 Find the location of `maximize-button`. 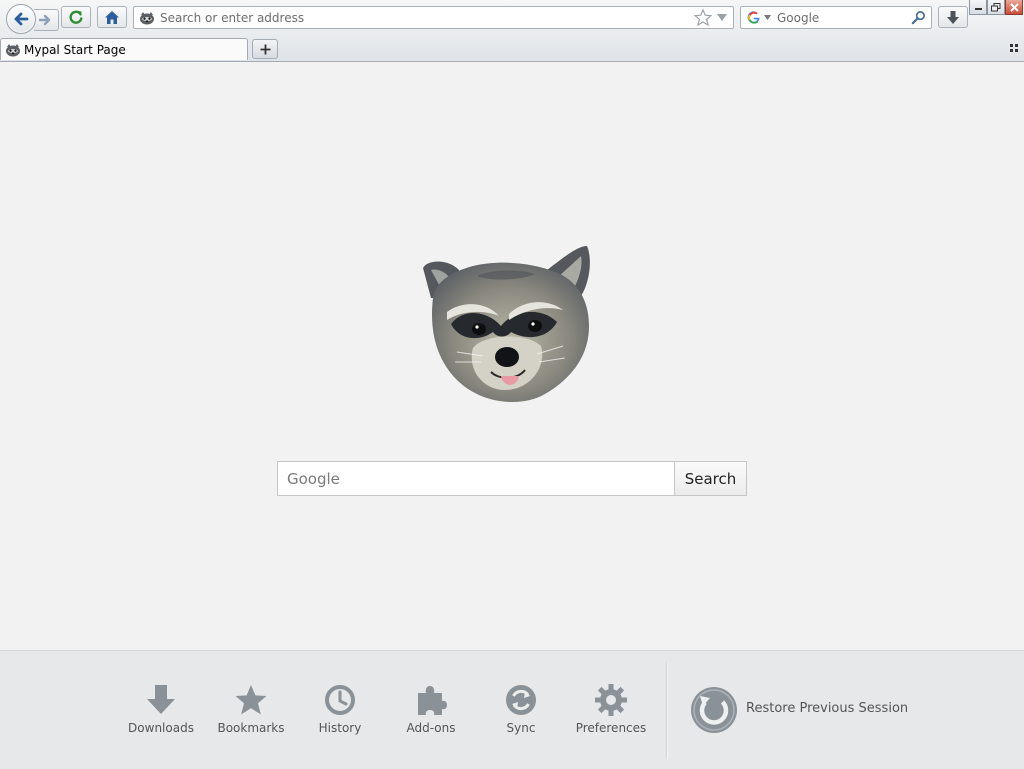

maximize-button is located at coordinates (996, 7).